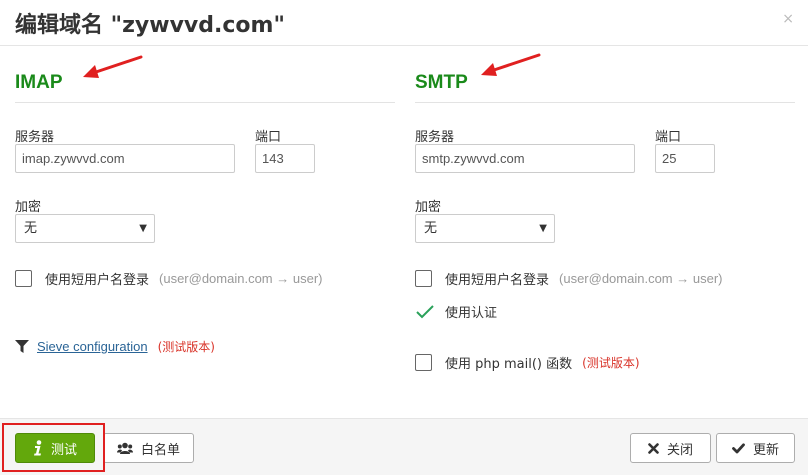  I want to click on update-button: 更新, so click(755, 448).